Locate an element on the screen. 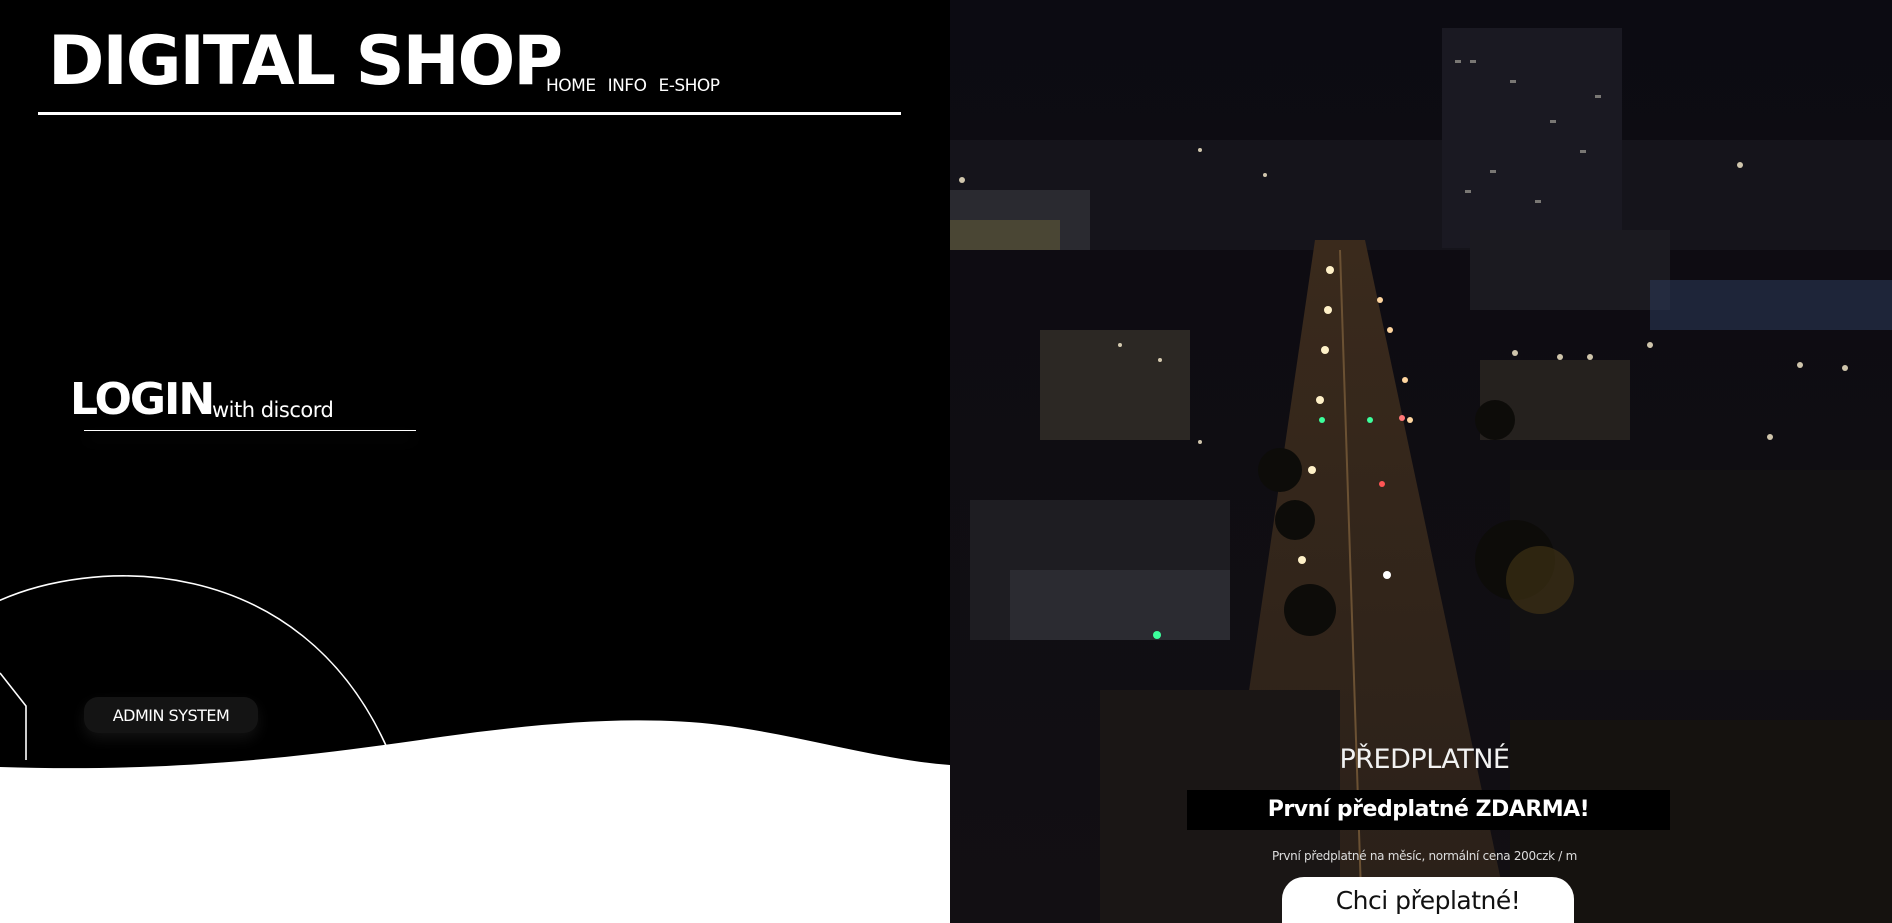 The image size is (1892, 923). bottom-wave is located at coordinates (475, 821).